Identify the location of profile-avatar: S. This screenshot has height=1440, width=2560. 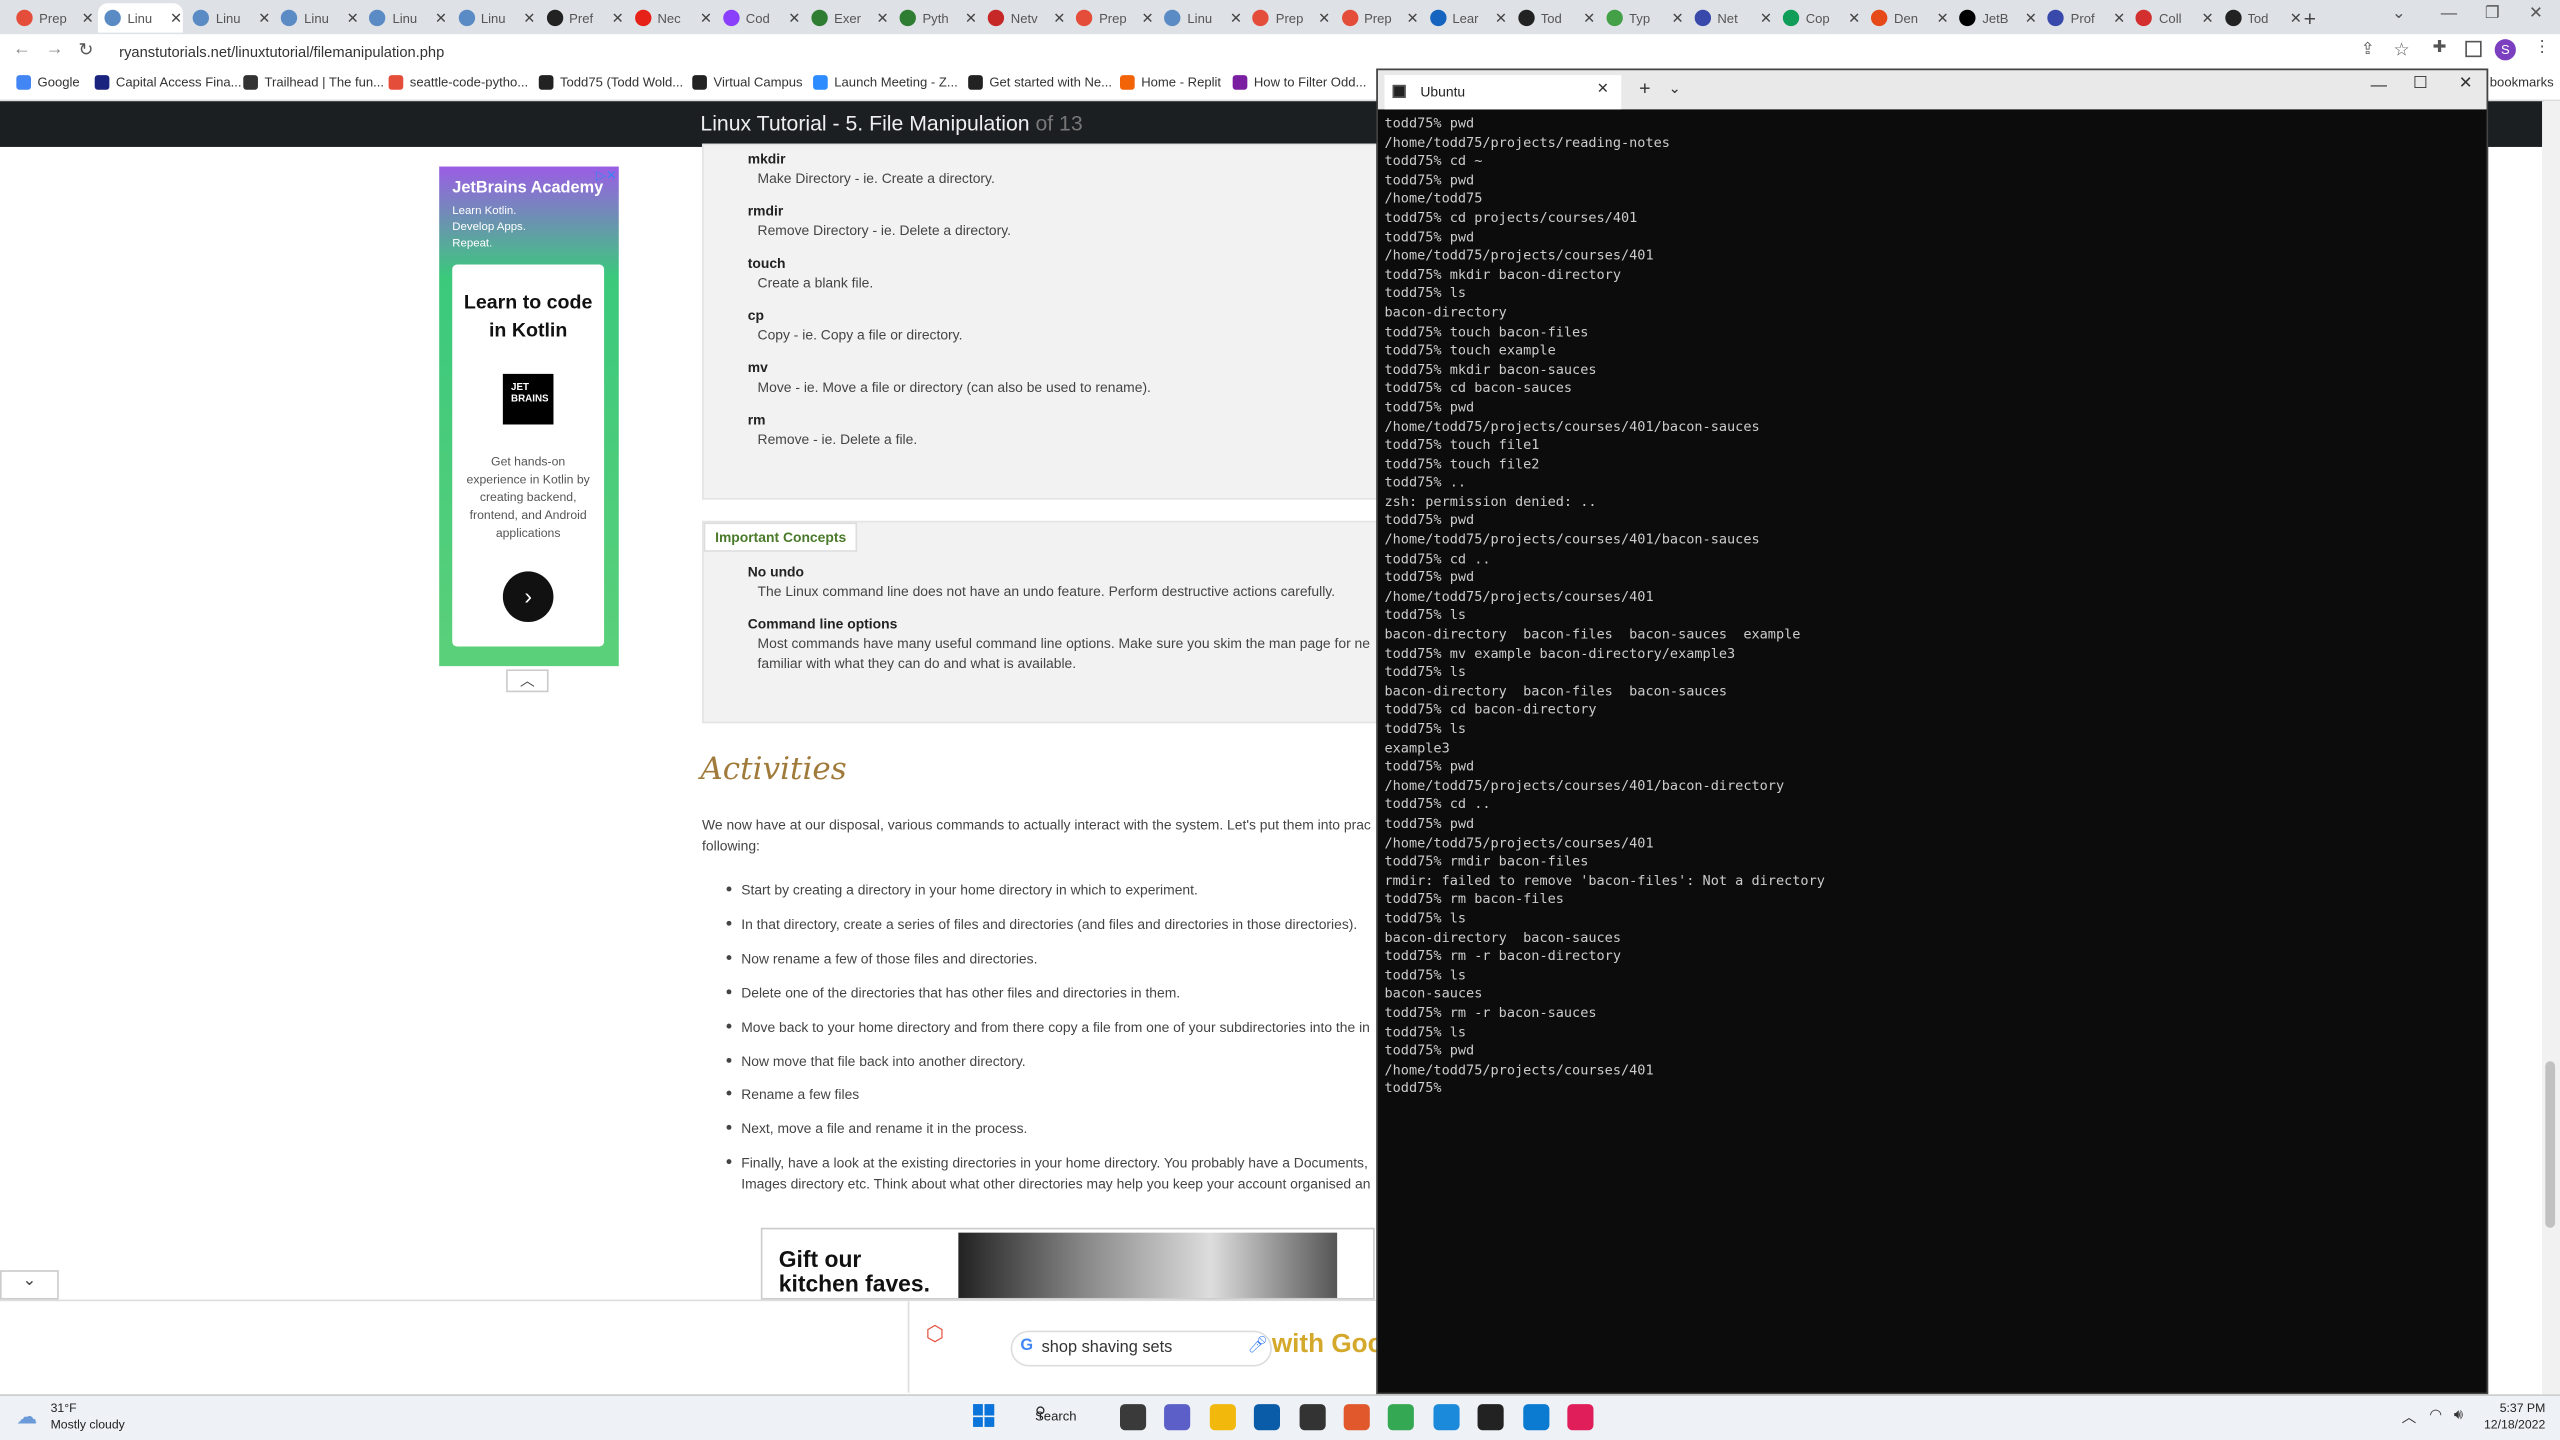
(2505, 50).